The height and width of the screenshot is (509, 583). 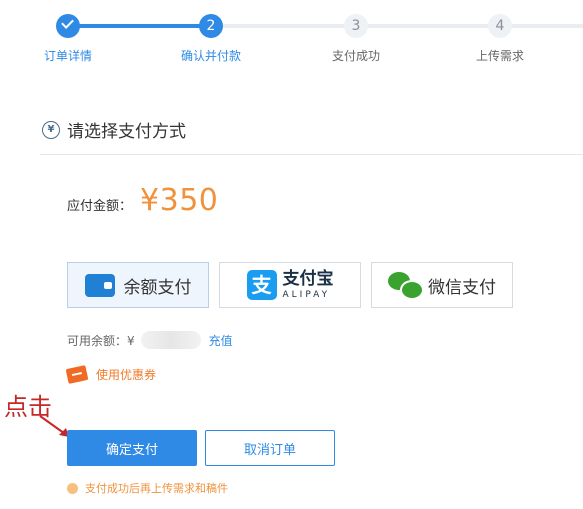 I want to click on check-icon, so click(x=67, y=22).